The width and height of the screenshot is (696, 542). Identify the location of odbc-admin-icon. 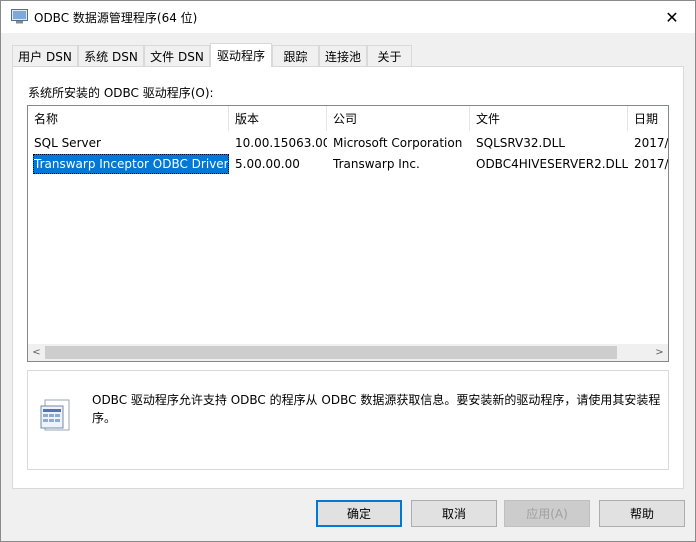
(19, 16).